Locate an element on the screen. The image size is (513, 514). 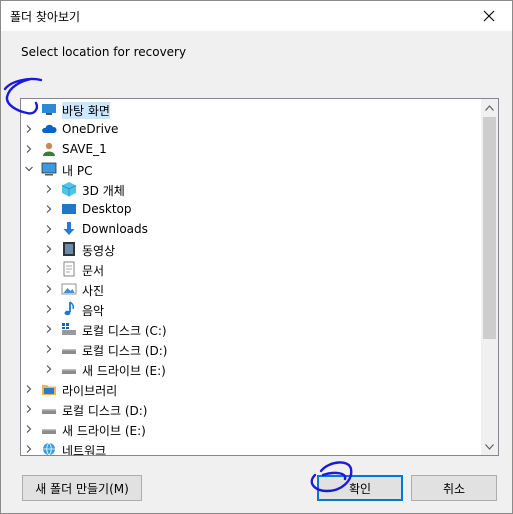
tree-item: 내 PC is located at coordinates (251, 169).